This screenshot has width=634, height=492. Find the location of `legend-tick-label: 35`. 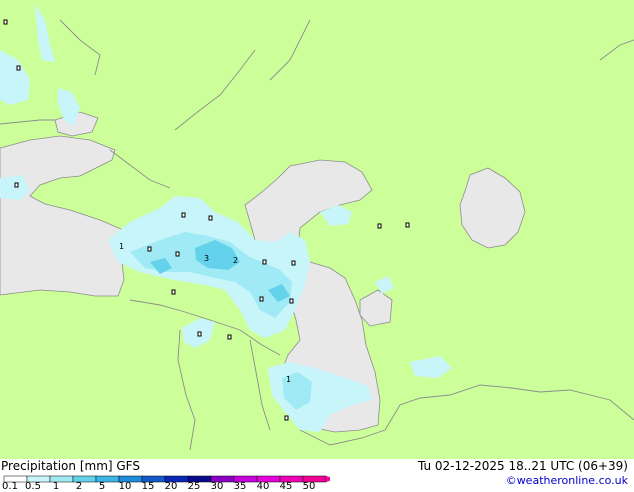

legend-tick-label: 35 is located at coordinates (240, 486).